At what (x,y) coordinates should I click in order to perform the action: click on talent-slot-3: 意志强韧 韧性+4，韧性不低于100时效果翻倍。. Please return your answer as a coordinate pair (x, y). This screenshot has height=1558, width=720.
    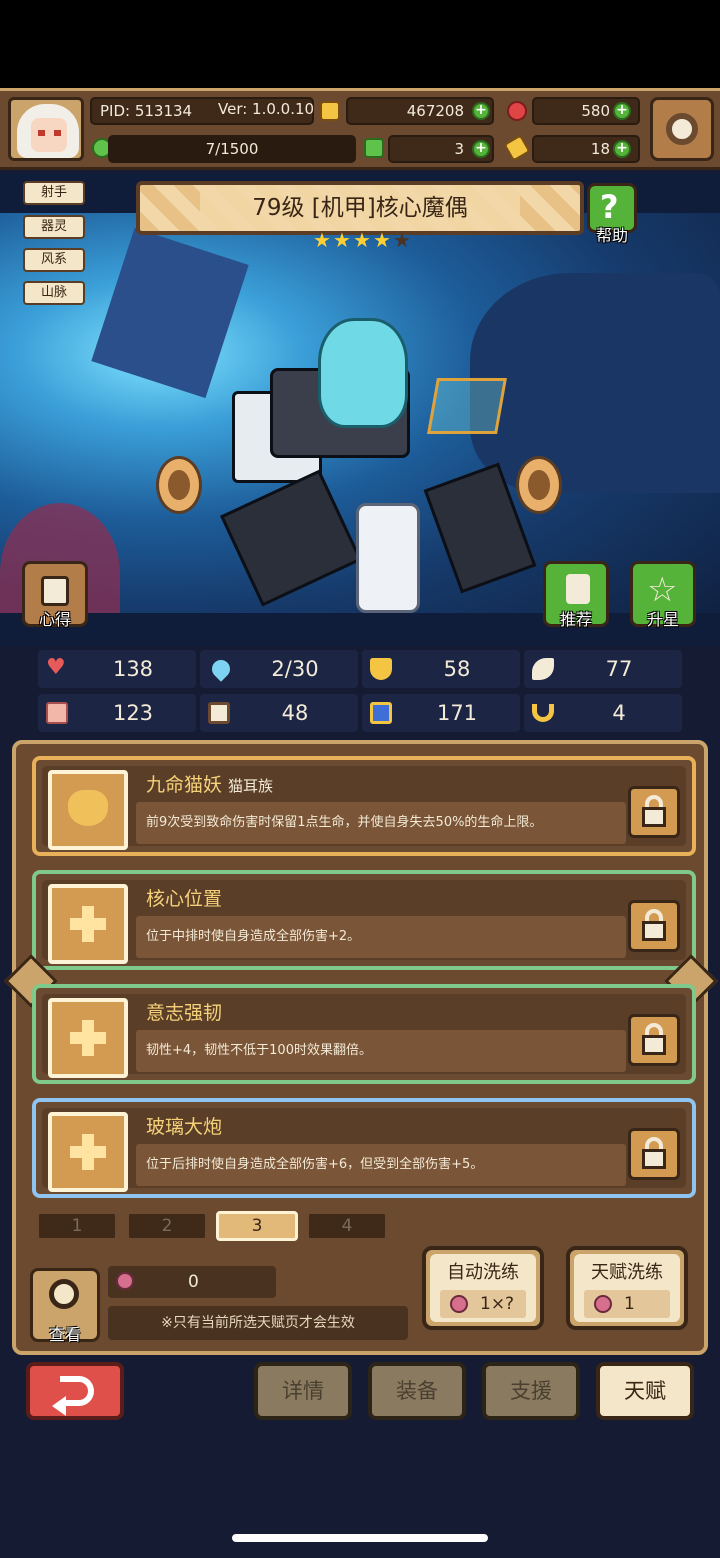
    Looking at the image, I should click on (364, 1034).